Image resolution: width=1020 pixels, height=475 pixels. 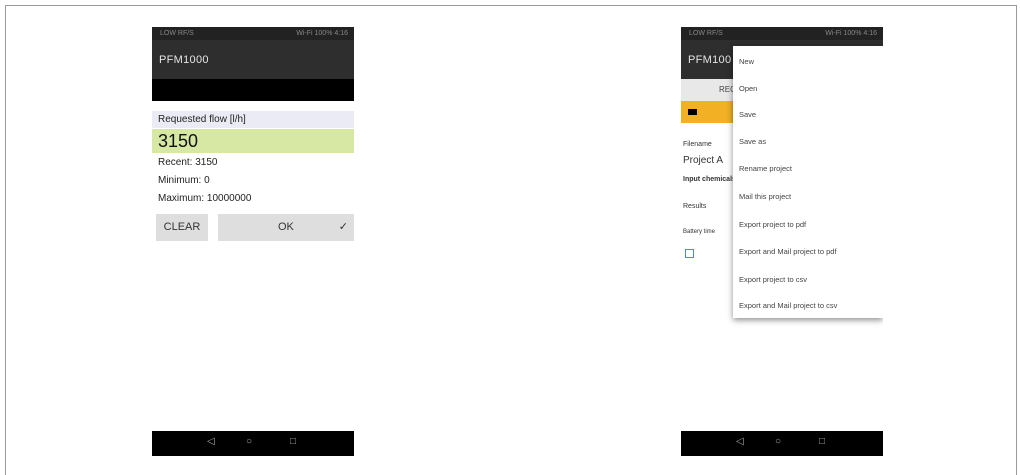 What do you see at coordinates (253, 59) in the screenshot?
I see `app-bar: PFM1000` at bounding box center [253, 59].